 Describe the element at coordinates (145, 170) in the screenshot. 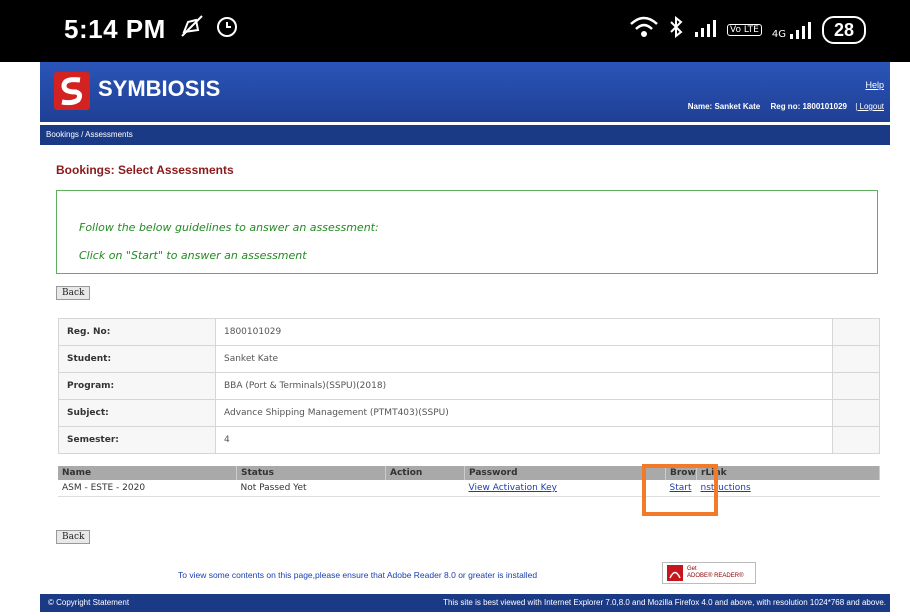

I see `page-title: Bookings: Select Assessments` at that location.